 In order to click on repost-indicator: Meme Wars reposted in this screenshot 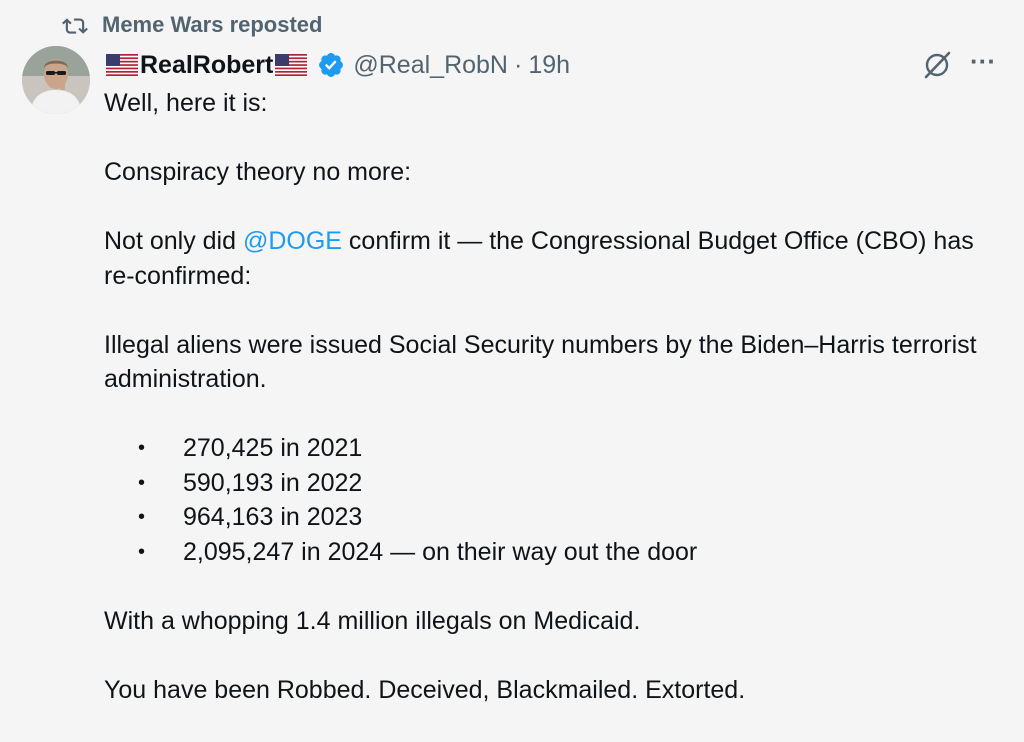, I will do `click(192, 25)`.